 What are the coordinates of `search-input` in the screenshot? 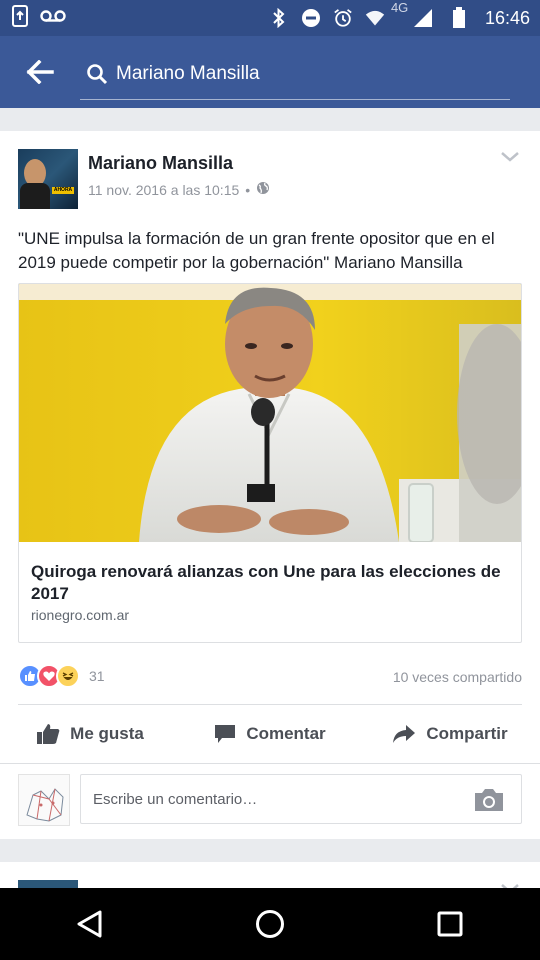 It's located at (306, 73).